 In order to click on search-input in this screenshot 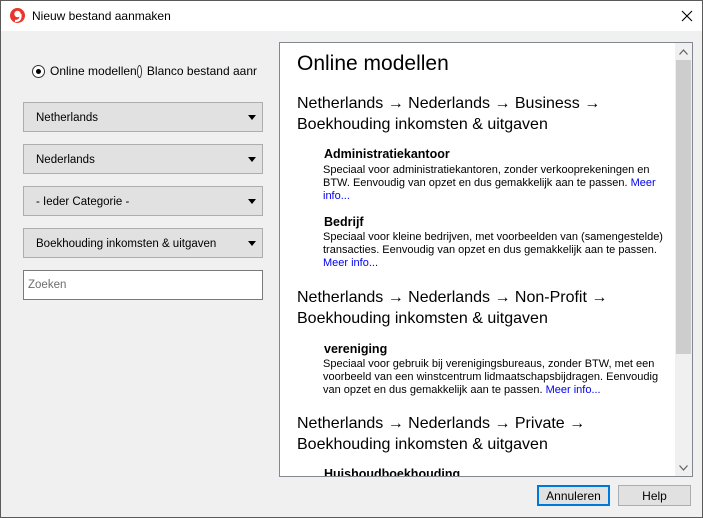, I will do `click(143, 285)`.